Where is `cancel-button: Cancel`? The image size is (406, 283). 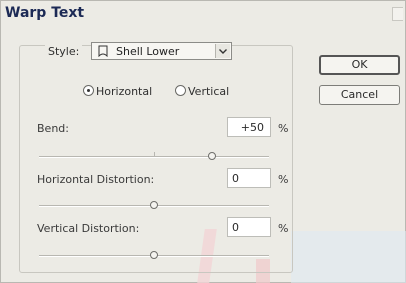
cancel-button: Cancel is located at coordinates (359, 95).